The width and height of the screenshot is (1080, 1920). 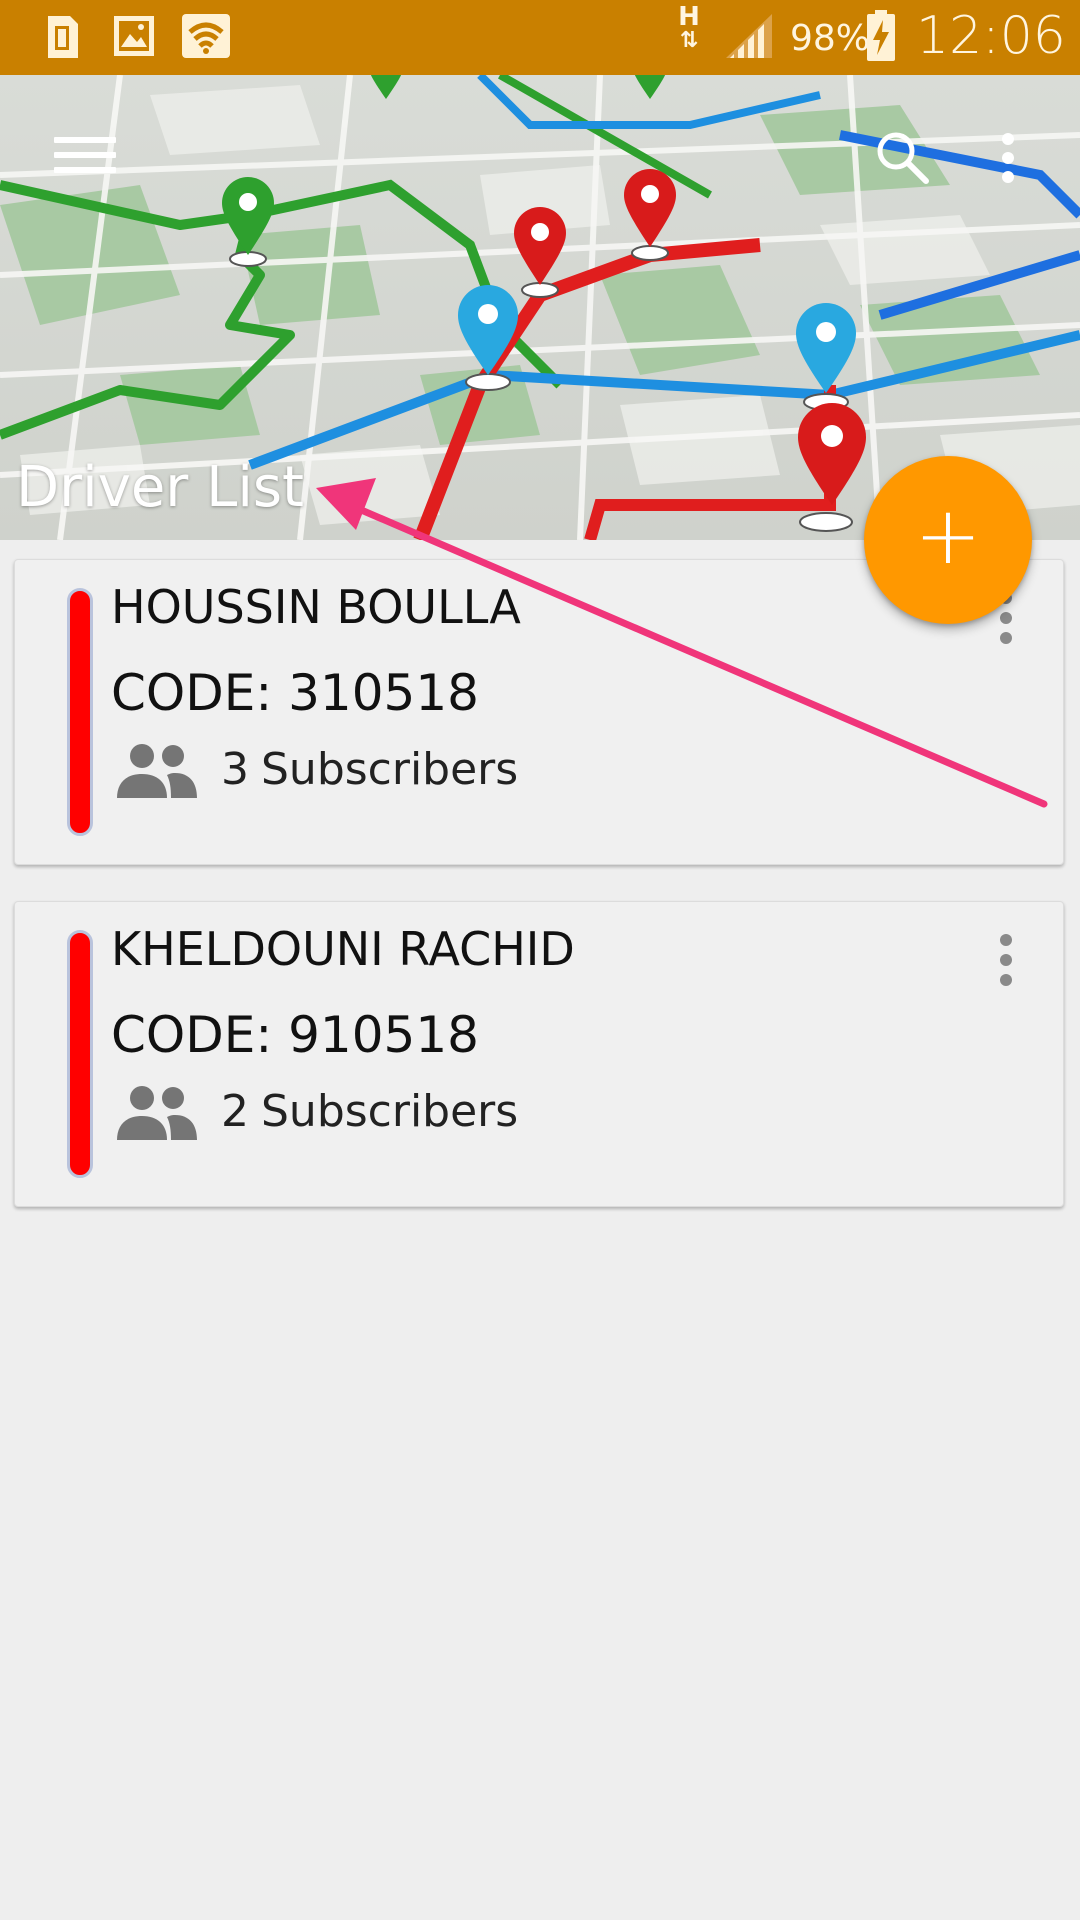 What do you see at coordinates (689, 27) in the screenshot?
I see `network-type-indicator: H ⇅` at bounding box center [689, 27].